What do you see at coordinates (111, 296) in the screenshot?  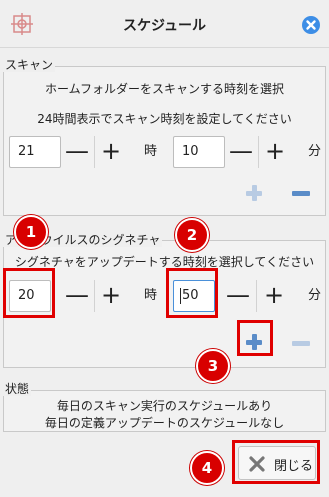 I see `signature-hour-plus-button: +` at bounding box center [111, 296].